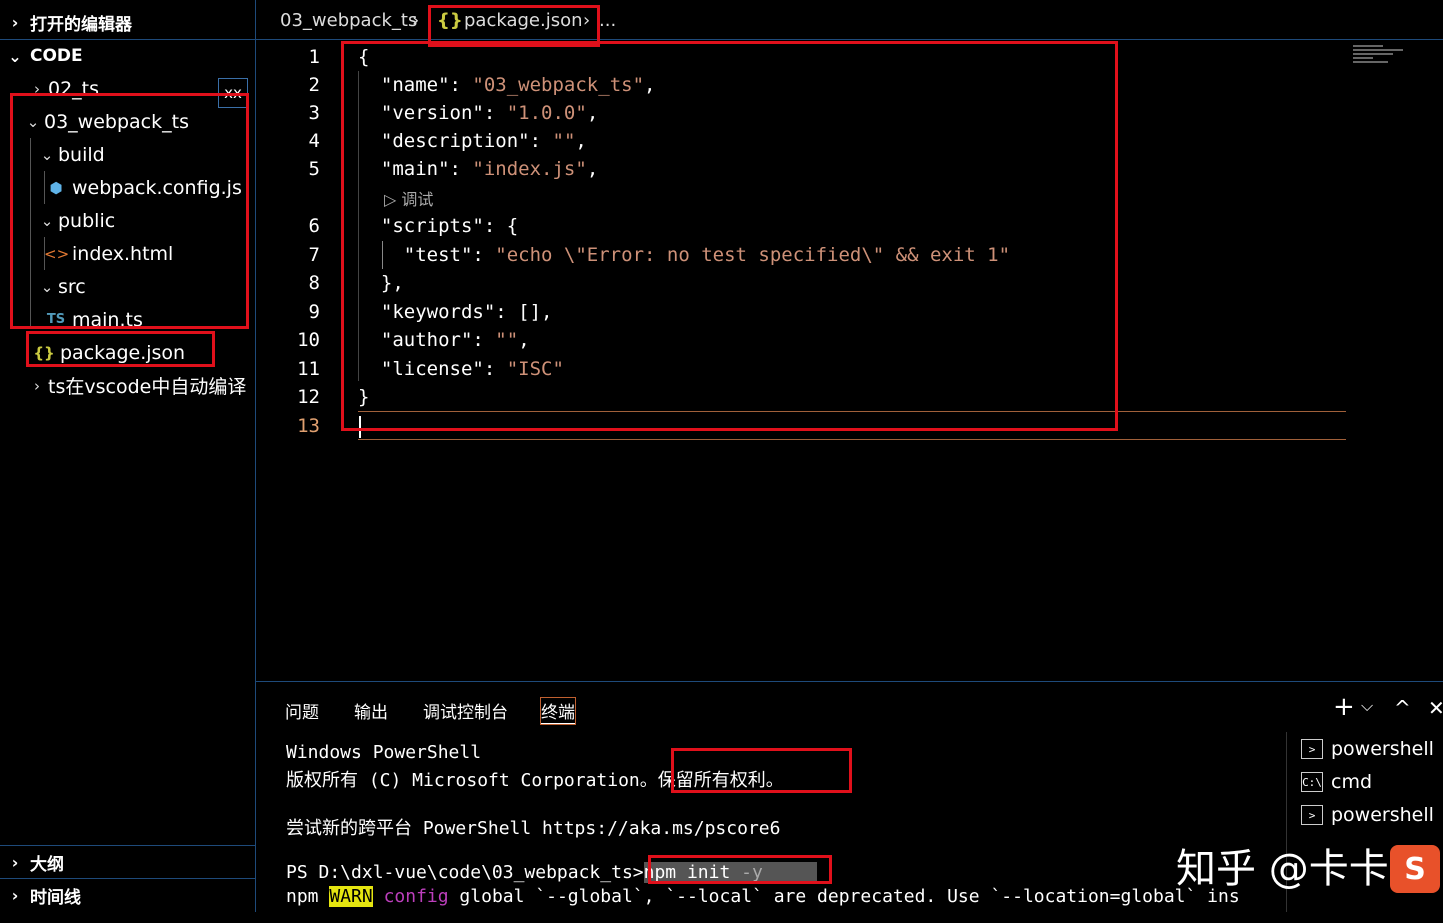 This screenshot has width=1443, height=923. Describe the element at coordinates (127, 862) in the screenshot. I see `outline-header: › 大纲` at that location.